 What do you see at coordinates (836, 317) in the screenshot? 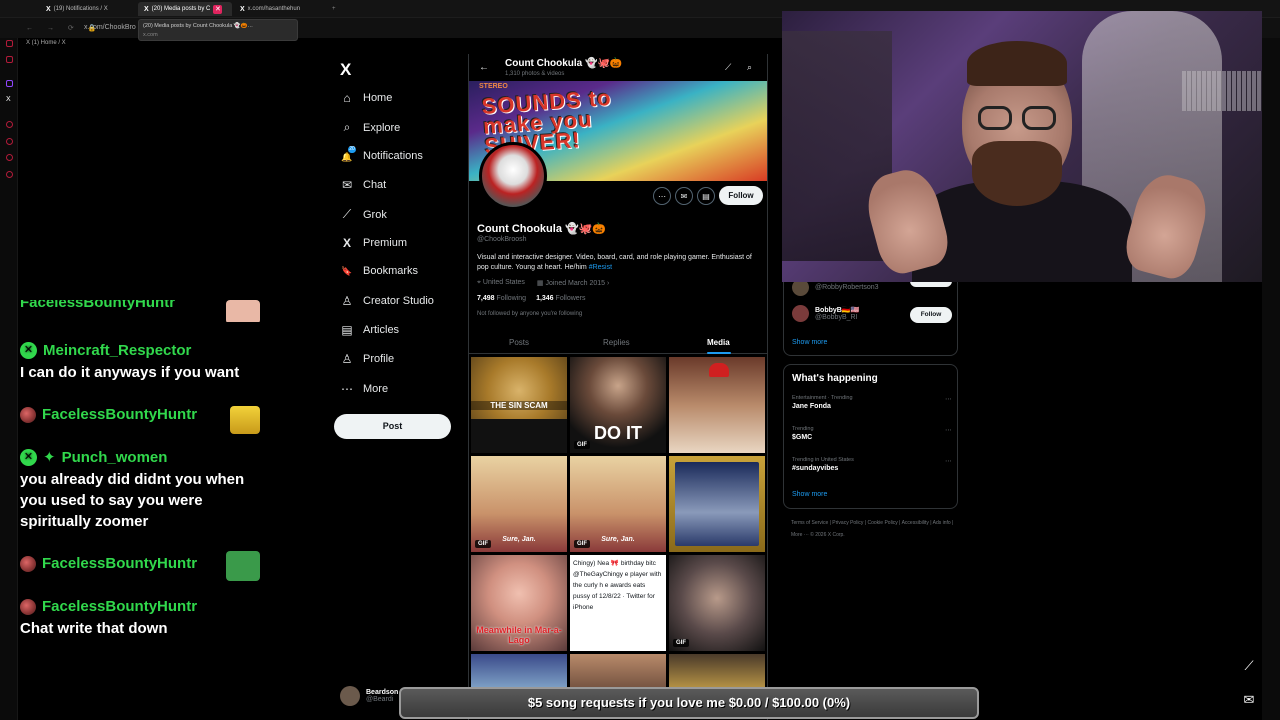
I see `user-handle: @BobbyB_RI` at bounding box center [836, 317].